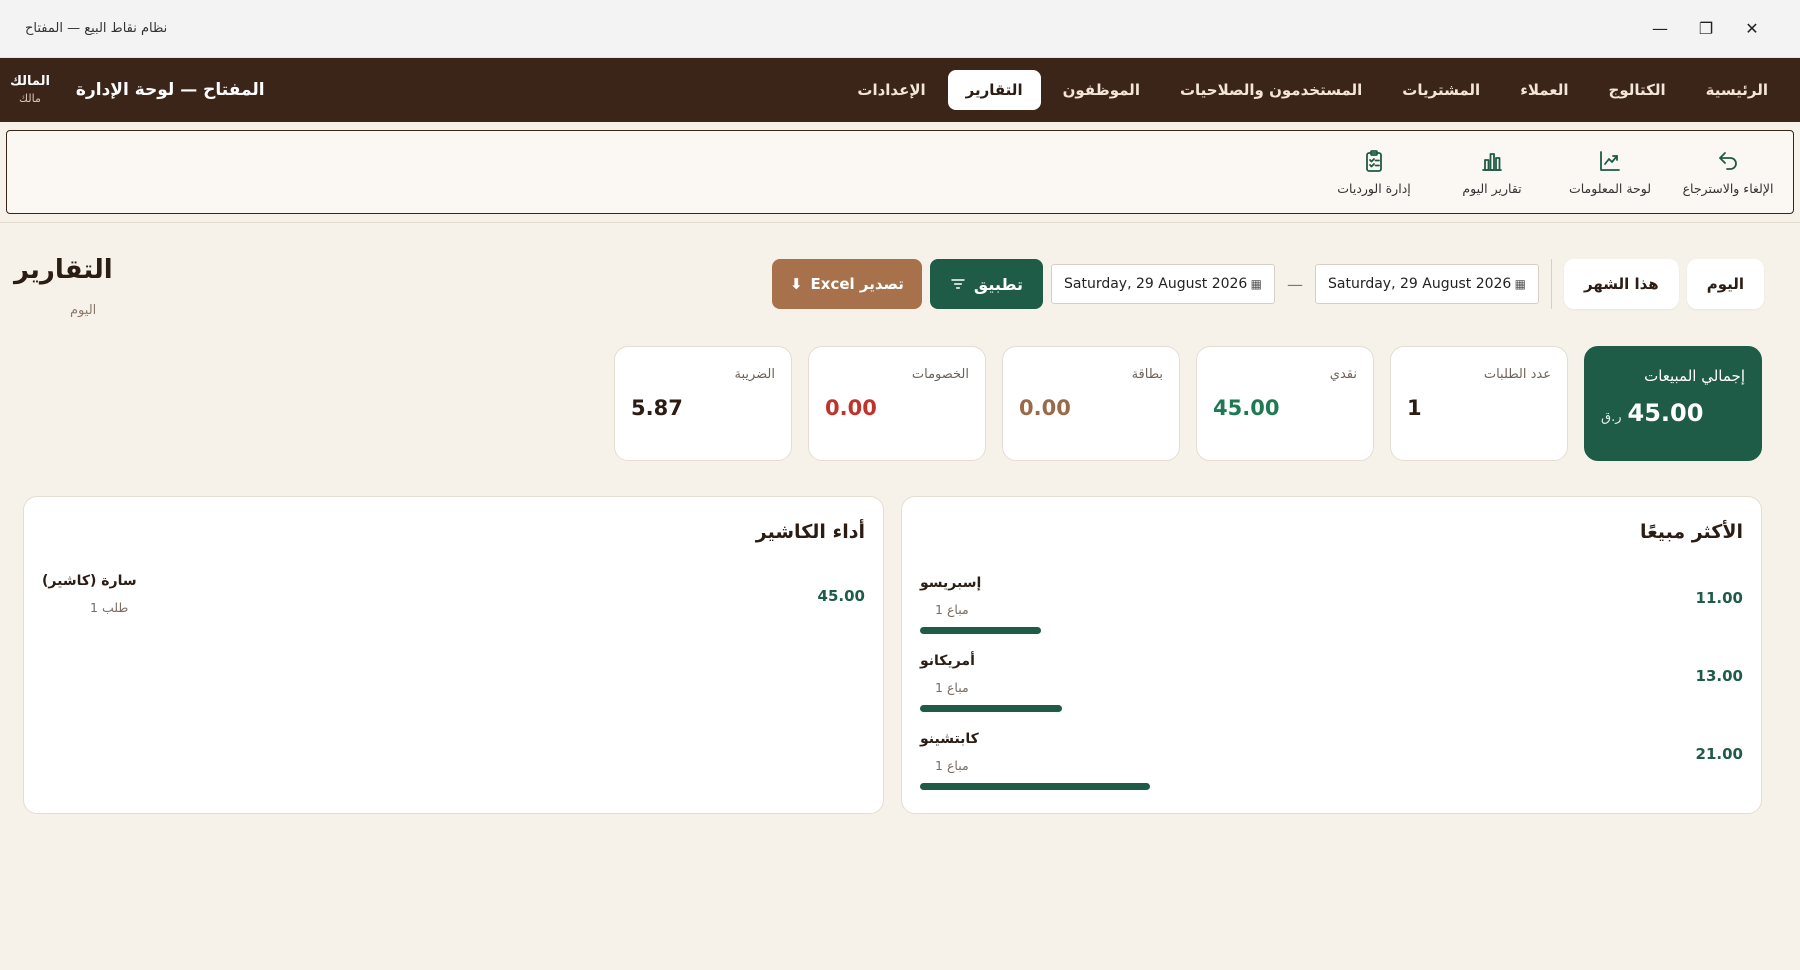 The height and width of the screenshot is (970, 1800). Describe the element at coordinates (89, 581) in the screenshot. I see `cashier-name: سارة (كاشير)` at that location.